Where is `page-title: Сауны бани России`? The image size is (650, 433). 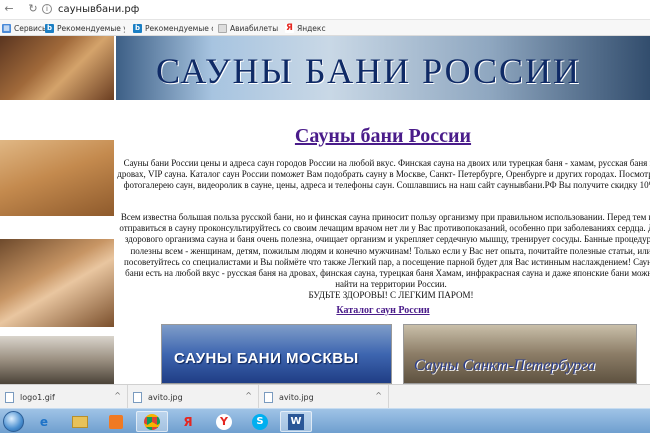 page-title: Сауны бани России is located at coordinates (383, 136).